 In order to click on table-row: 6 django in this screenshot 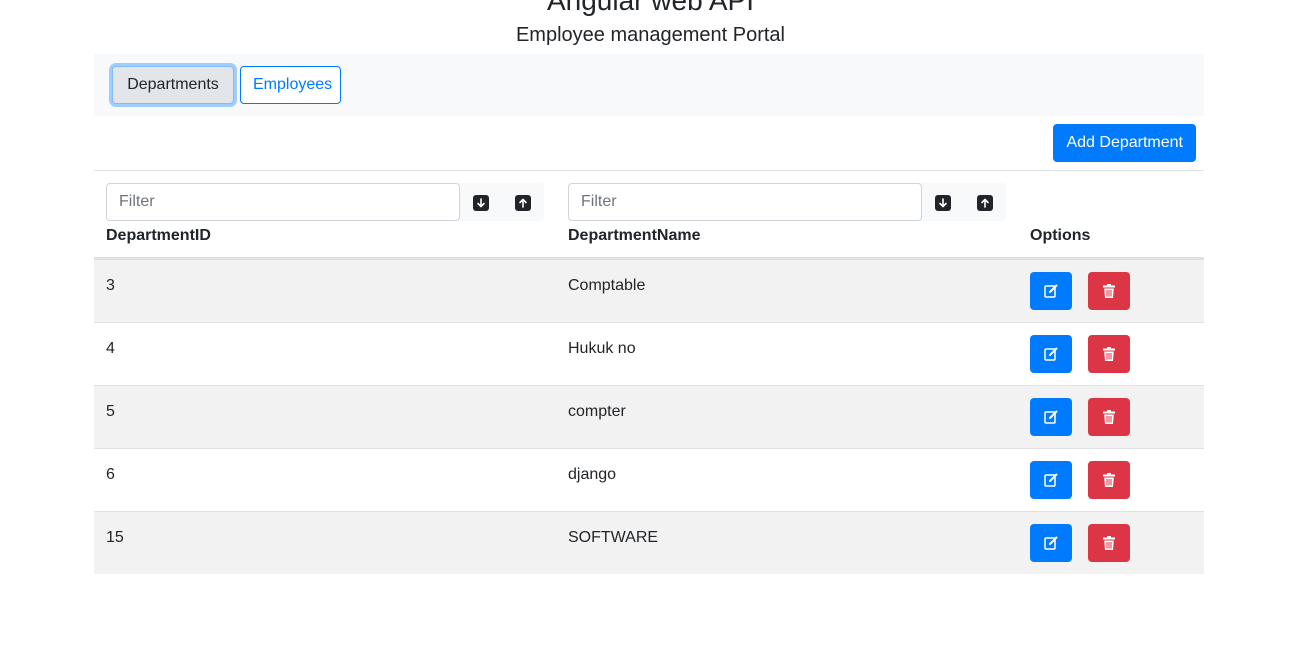, I will do `click(649, 479)`.